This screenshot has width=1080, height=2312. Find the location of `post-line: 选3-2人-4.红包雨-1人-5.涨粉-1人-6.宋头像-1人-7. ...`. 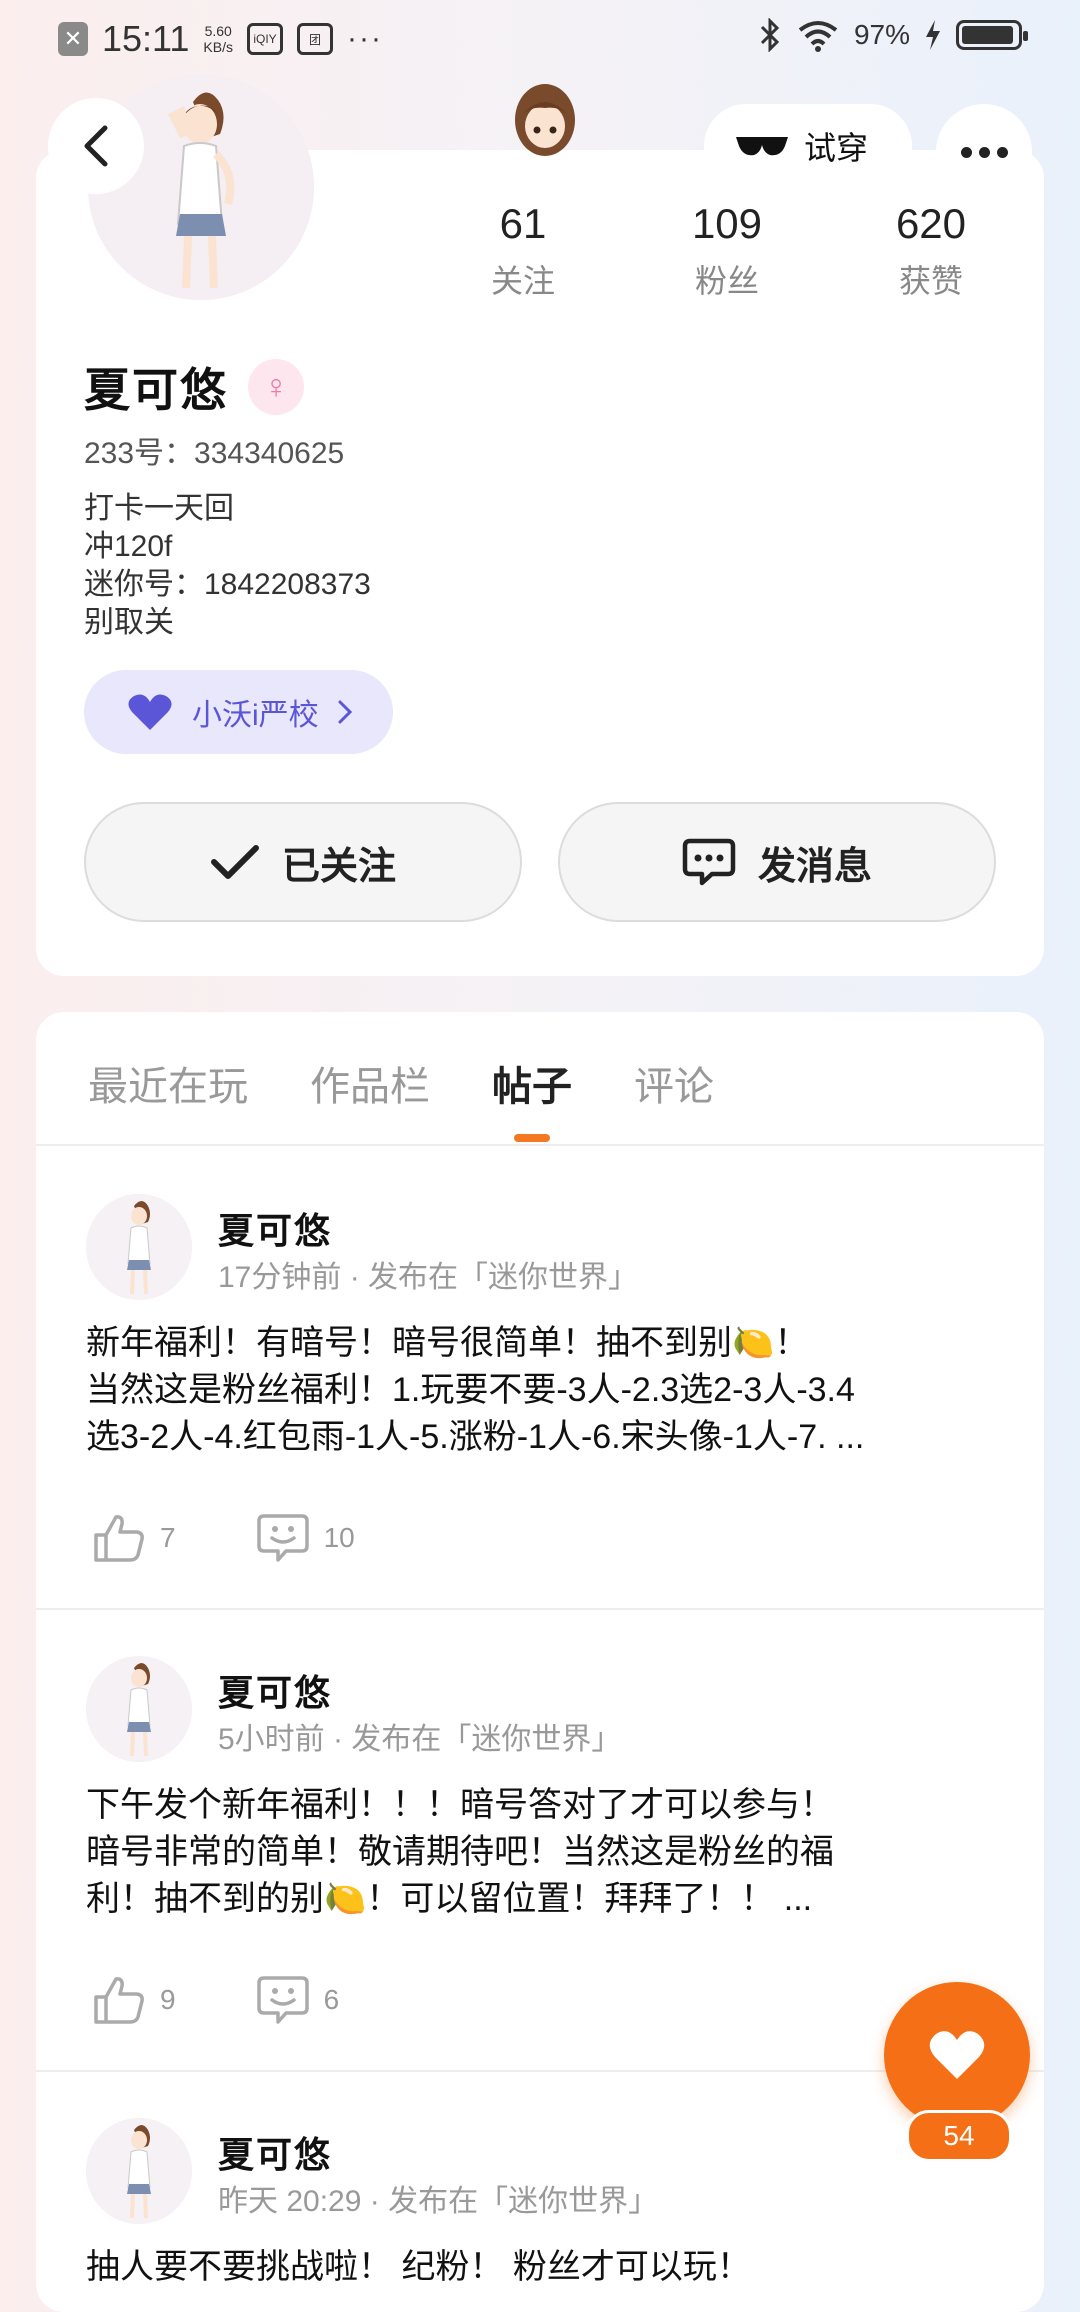

post-line: 选3-2人-4.红包雨-1人-5.涨粉-1人-6.宋头像-1人-7. ... is located at coordinates (475, 1437).